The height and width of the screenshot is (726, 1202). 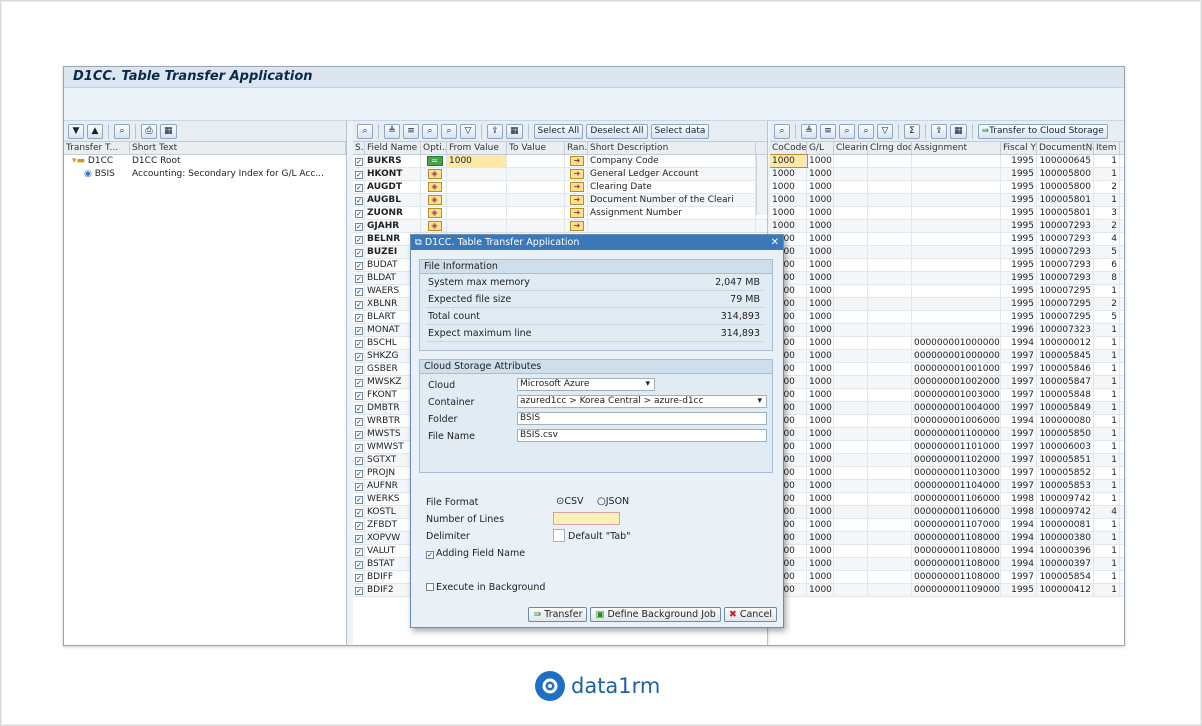 What do you see at coordinates (393, 148) in the screenshot?
I see `col-field-name: Field Name` at bounding box center [393, 148].